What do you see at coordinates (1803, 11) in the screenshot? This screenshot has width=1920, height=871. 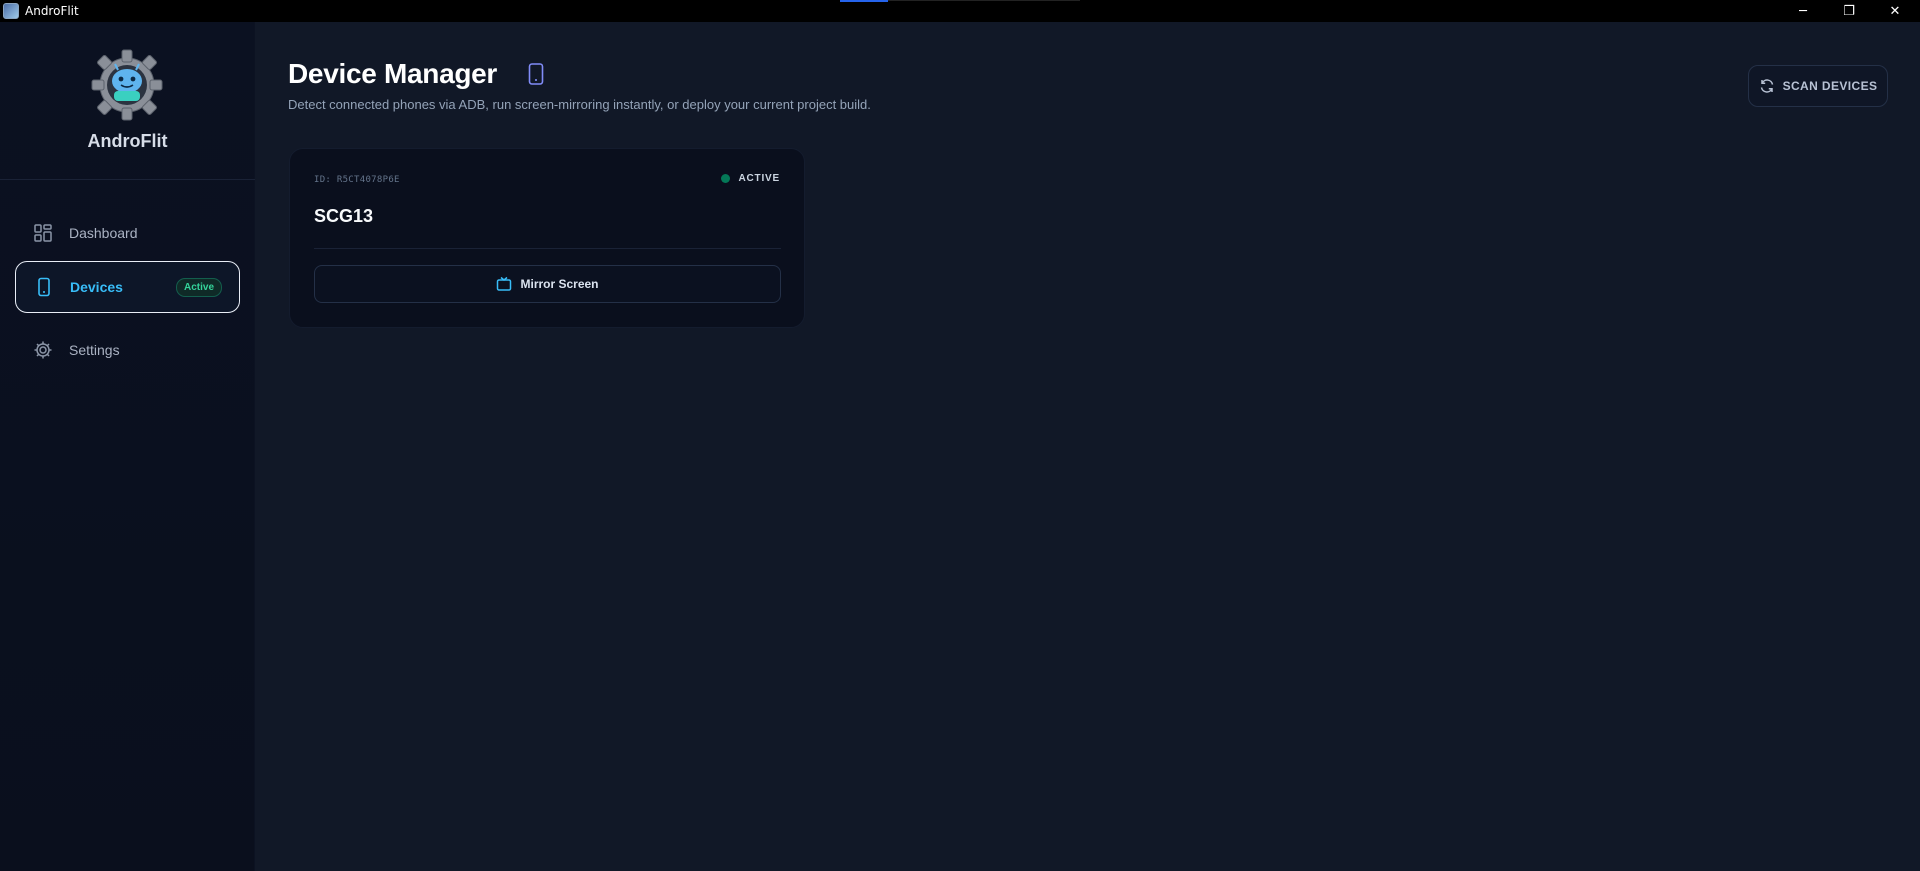 I see `minimize-button: ─` at bounding box center [1803, 11].